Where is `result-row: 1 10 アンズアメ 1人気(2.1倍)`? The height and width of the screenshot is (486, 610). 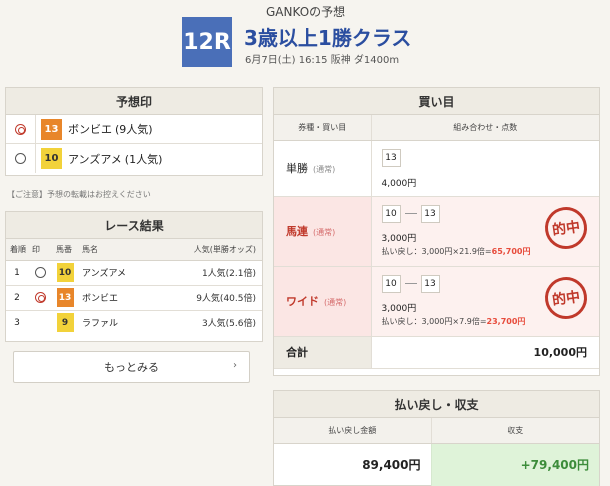 result-row: 1 10 アンズアメ 1人気(2.1倍) is located at coordinates (134, 273).